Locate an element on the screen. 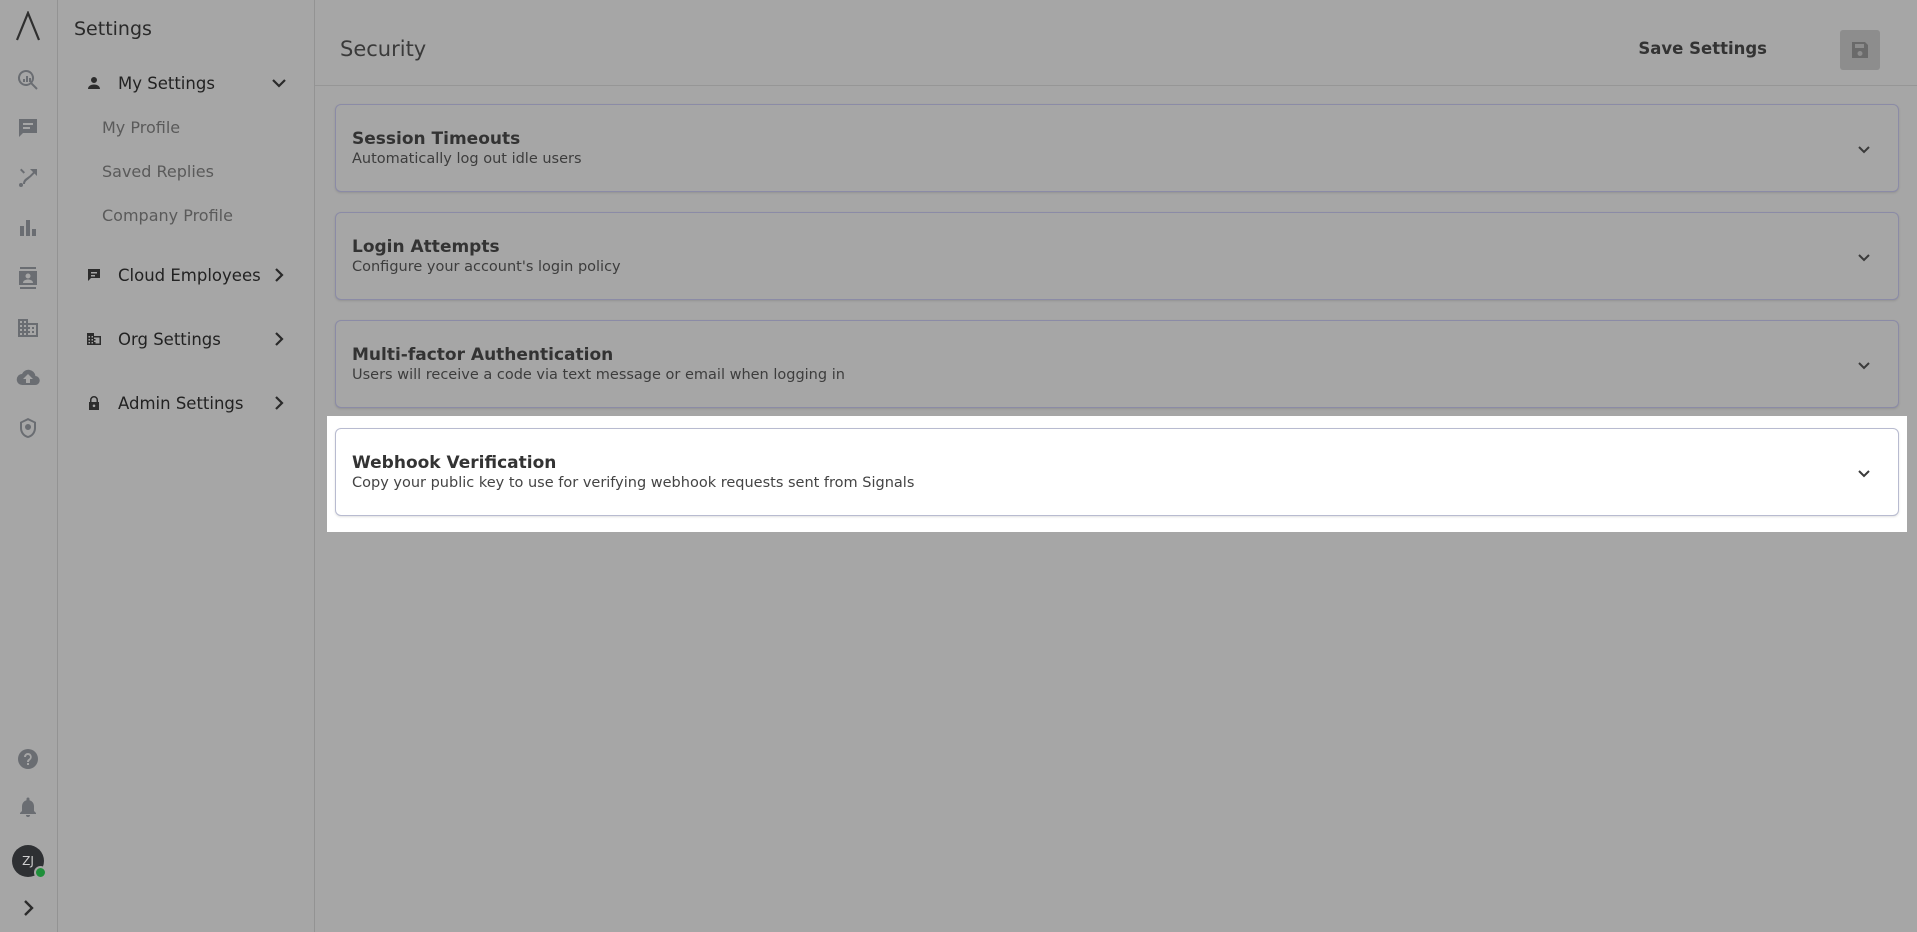 This screenshot has width=1917, height=932. sidebar-item-label: Org Settings is located at coordinates (169, 339).